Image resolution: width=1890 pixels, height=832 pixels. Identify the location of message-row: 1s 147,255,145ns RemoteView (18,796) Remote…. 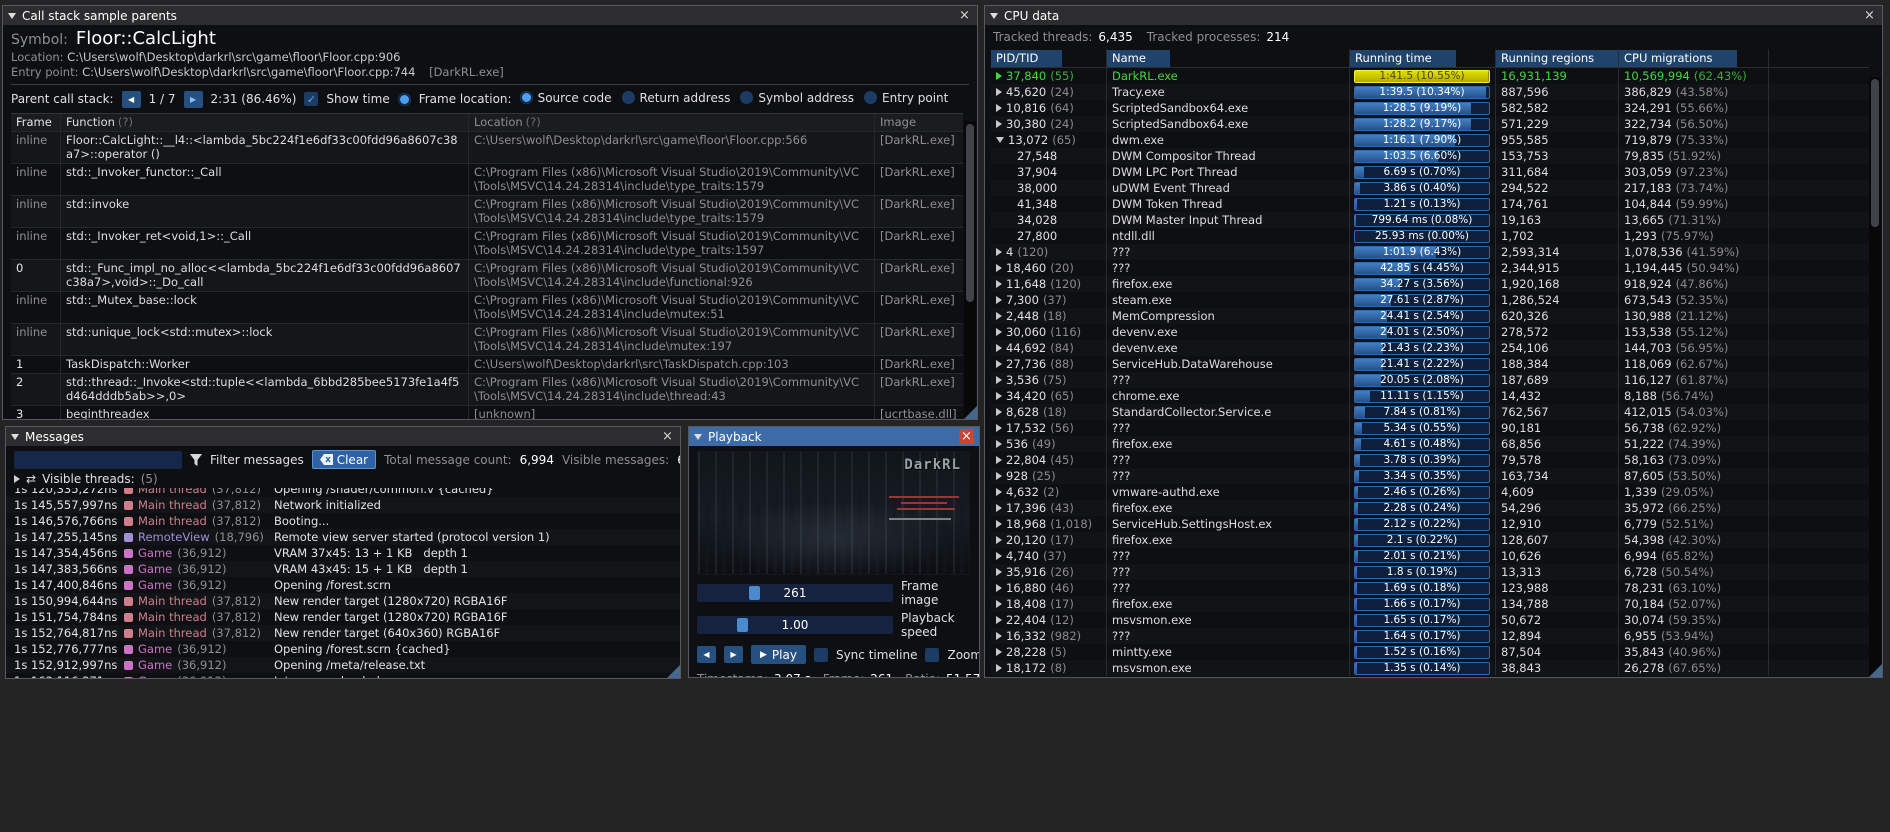
(343, 537).